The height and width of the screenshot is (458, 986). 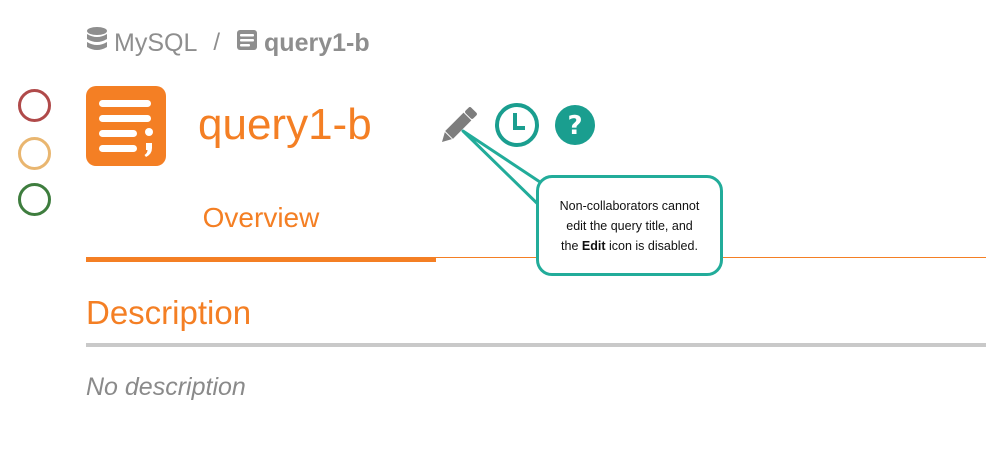 I want to click on question-circle-icon: ?, so click(x=575, y=127).